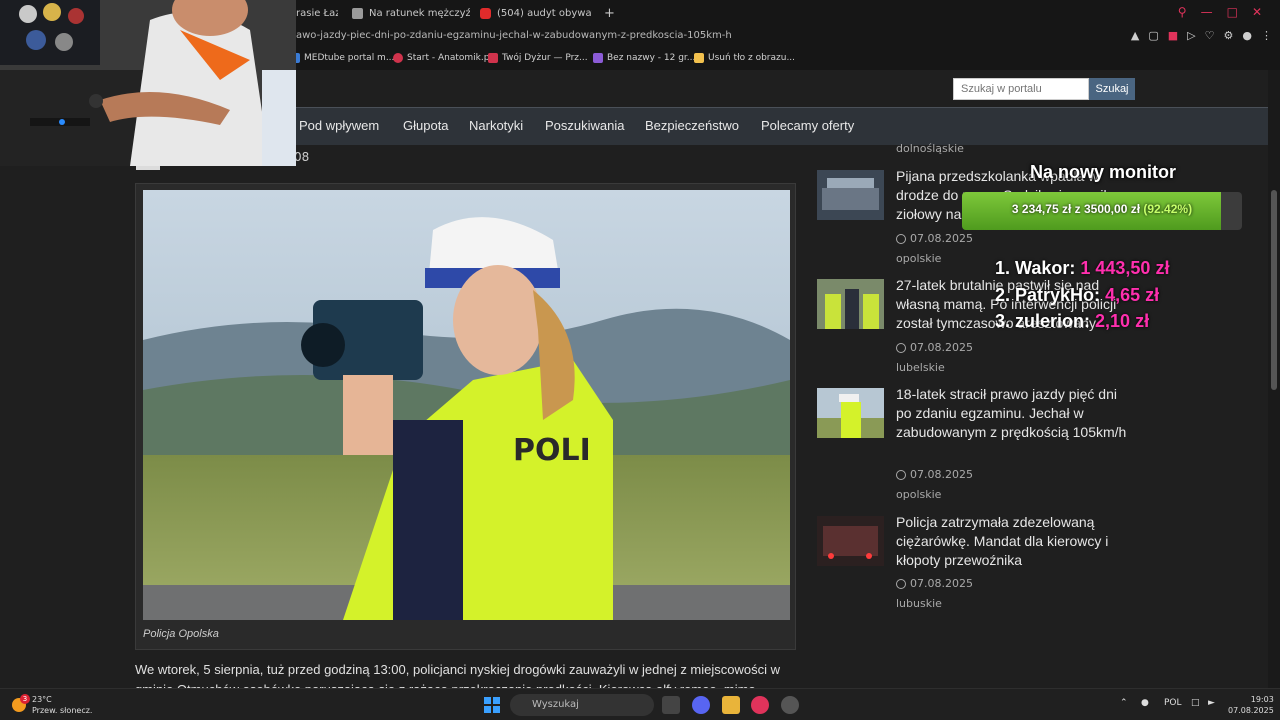  What do you see at coordinates (919, 494) in the screenshot?
I see `article-region: opolskie` at bounding box center [919, 494].